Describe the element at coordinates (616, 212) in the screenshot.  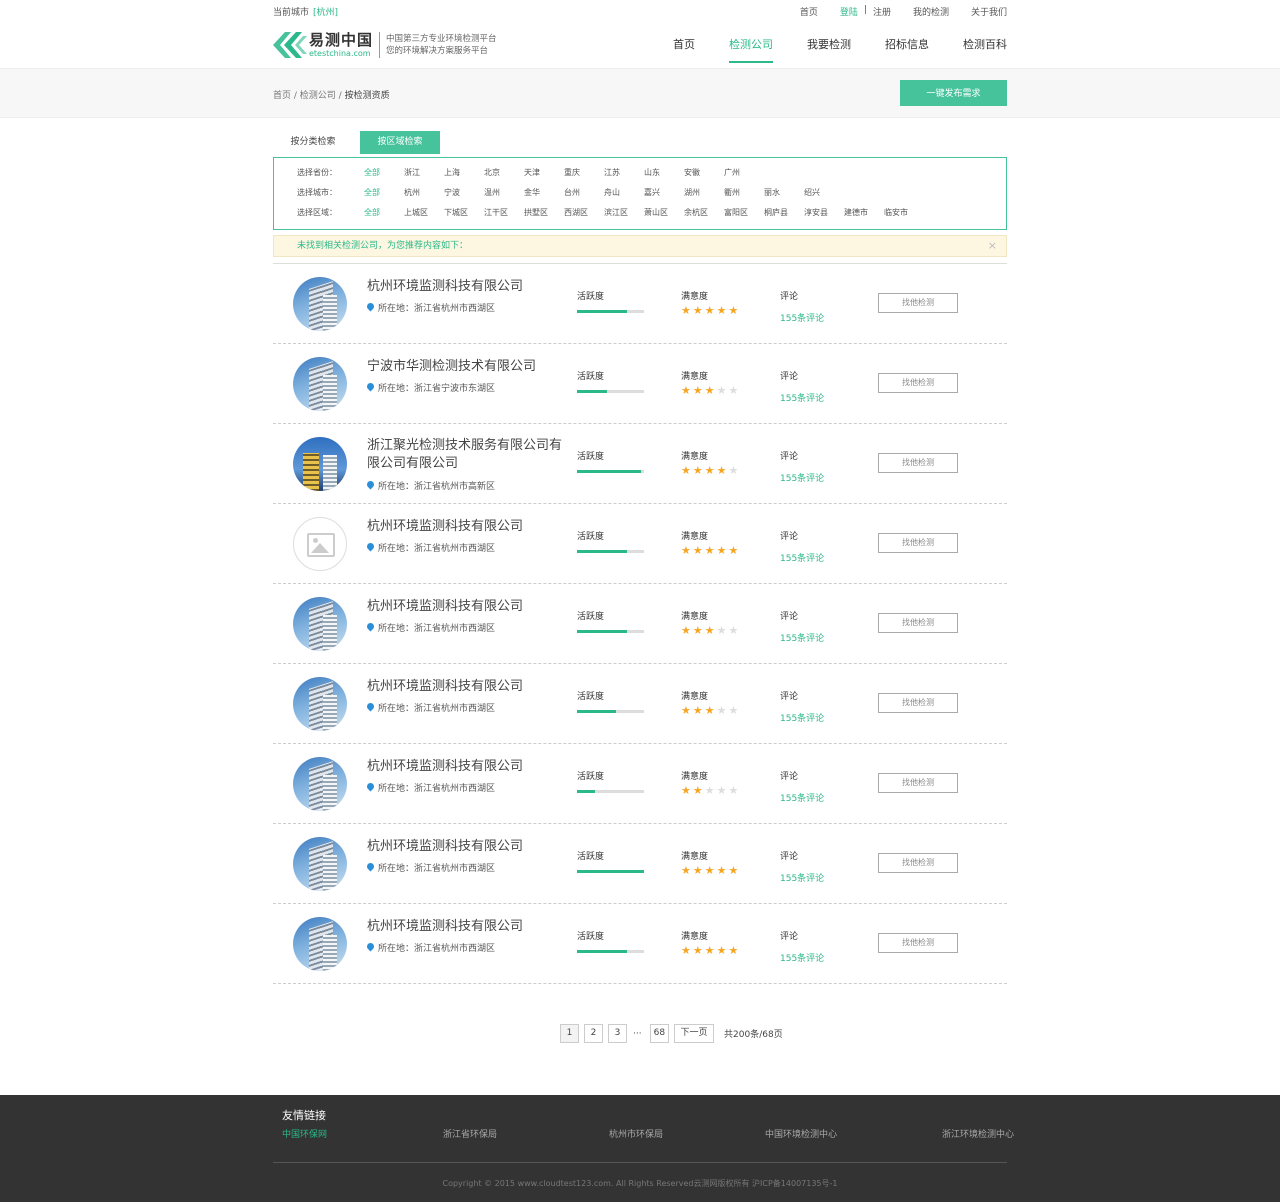
I see `district-option: 滨江区` at that location.